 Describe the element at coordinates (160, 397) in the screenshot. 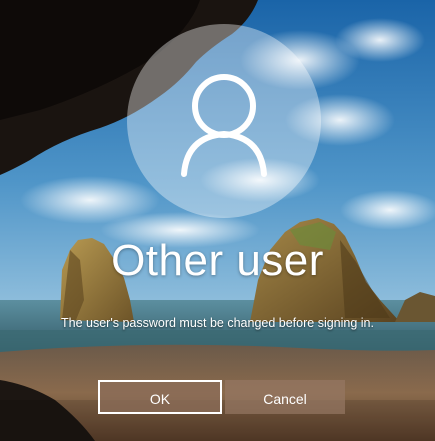

I see `ok-button: OK` at that location.